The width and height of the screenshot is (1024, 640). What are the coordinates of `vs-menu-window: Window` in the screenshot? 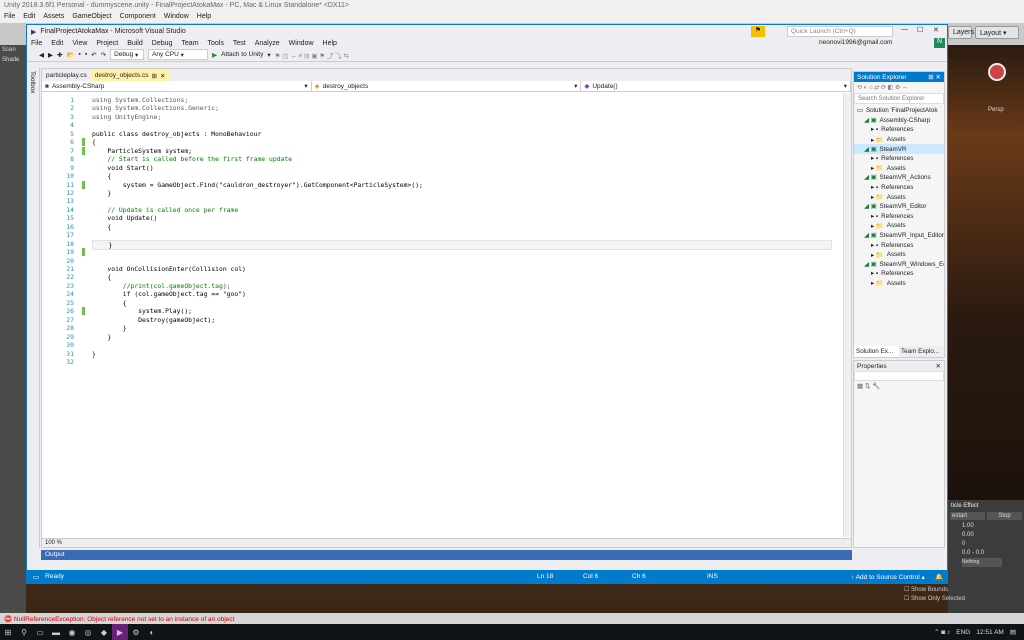 It's located at (301, 43).